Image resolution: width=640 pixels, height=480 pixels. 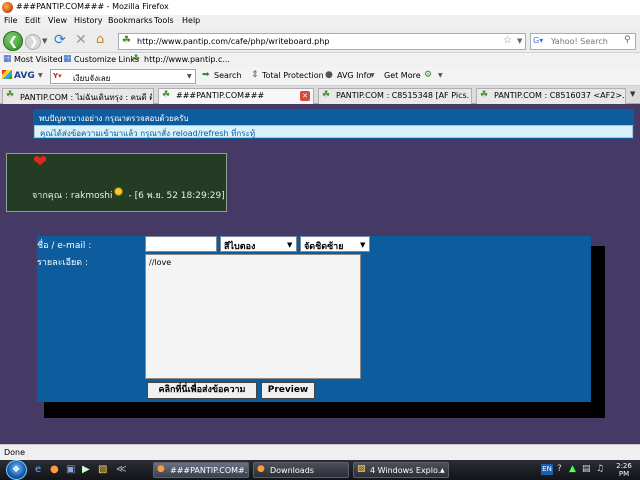 What do you see at coordinates (60, 40) in the screenshot?
I see `reload-icon: ⟳` at bounding box center [60, 40].